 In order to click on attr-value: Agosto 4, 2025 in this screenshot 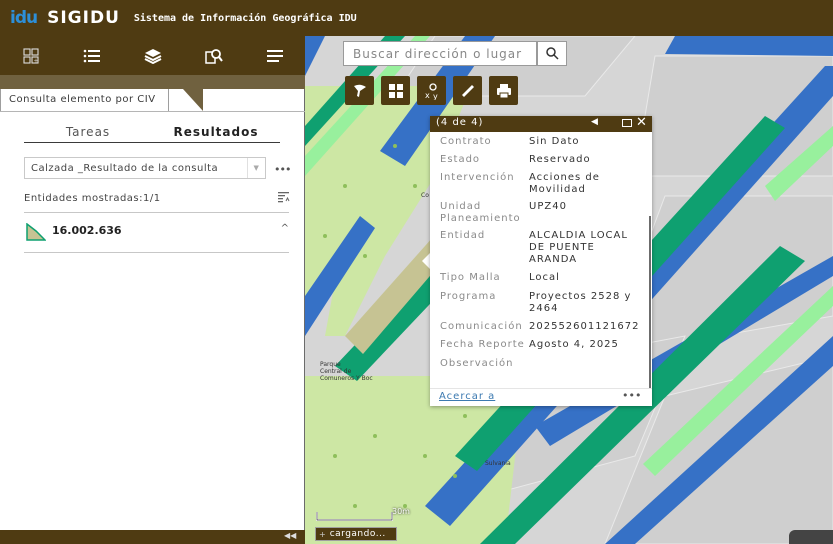, I will do `click(574, 344)`.